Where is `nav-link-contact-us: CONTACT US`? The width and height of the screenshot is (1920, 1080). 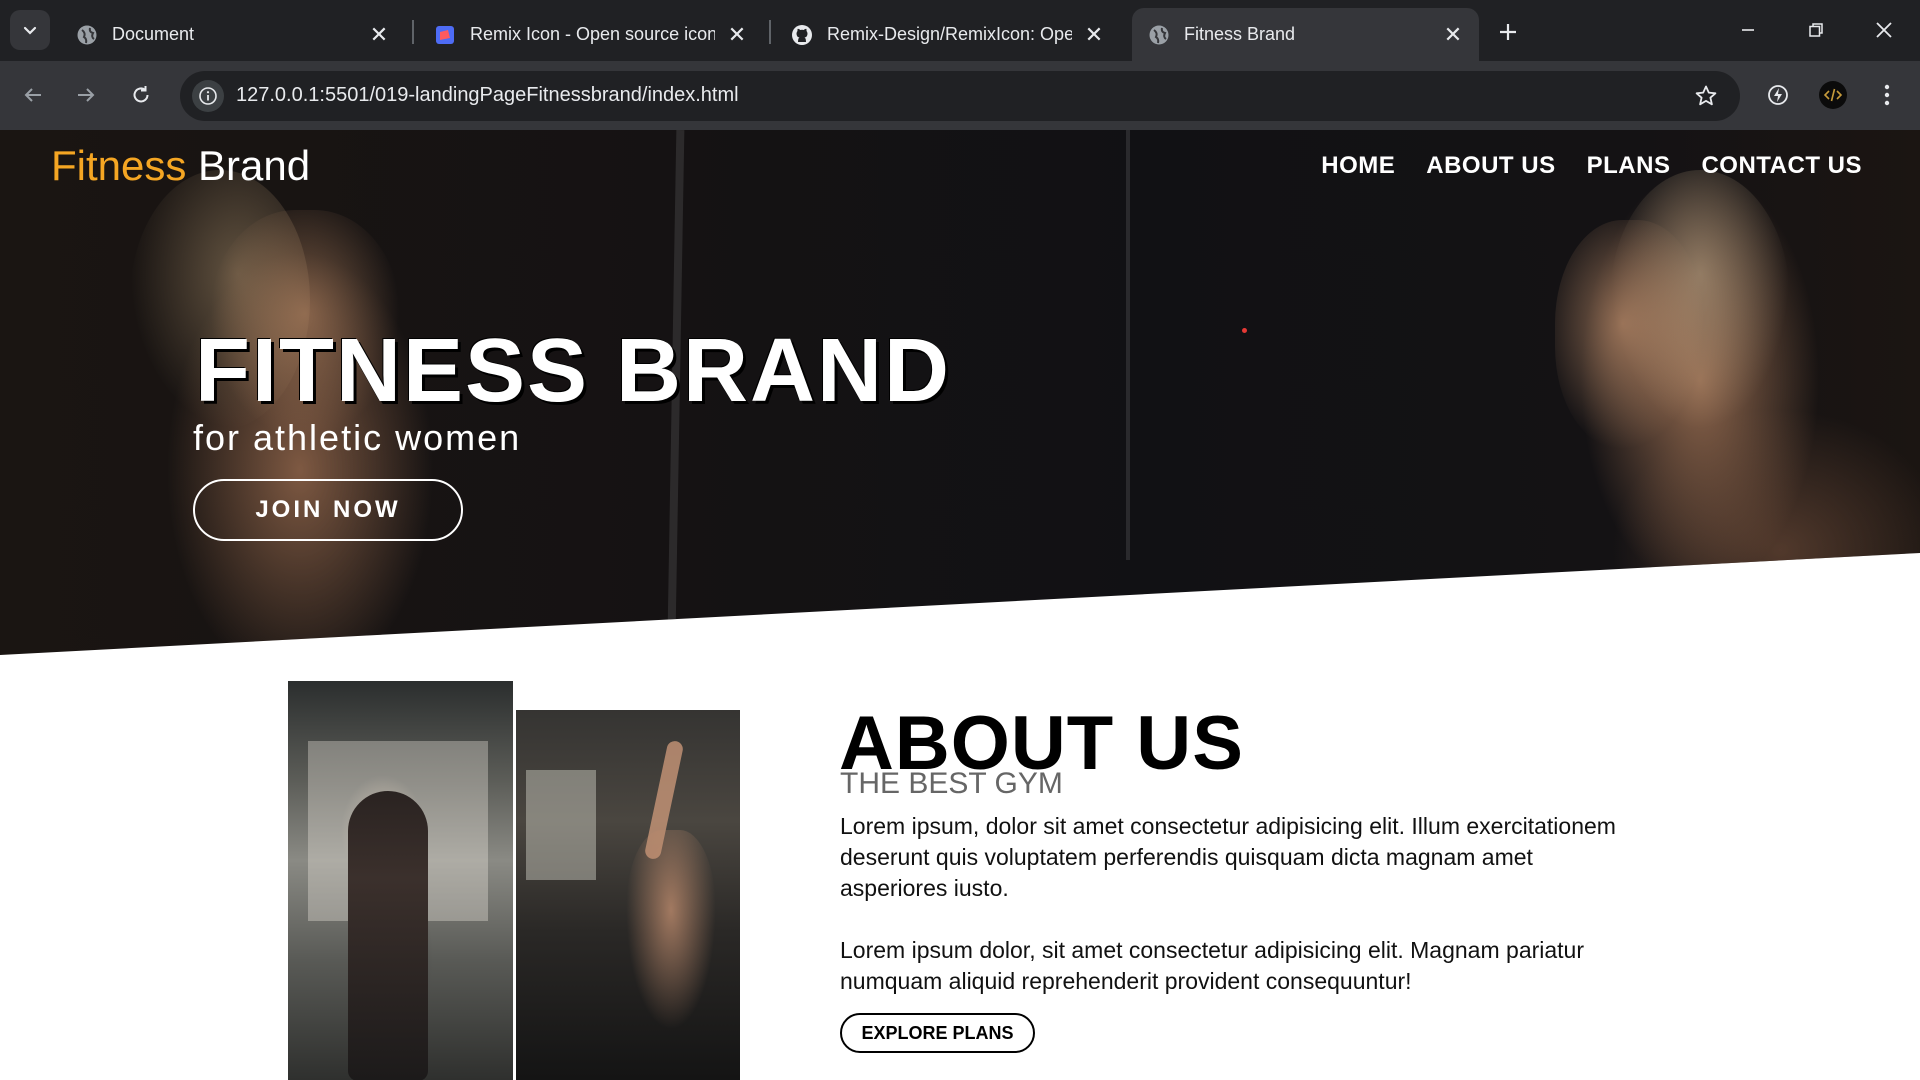 nav-link-contact-us: CONTACT US is located at coordinates (1781, 166).